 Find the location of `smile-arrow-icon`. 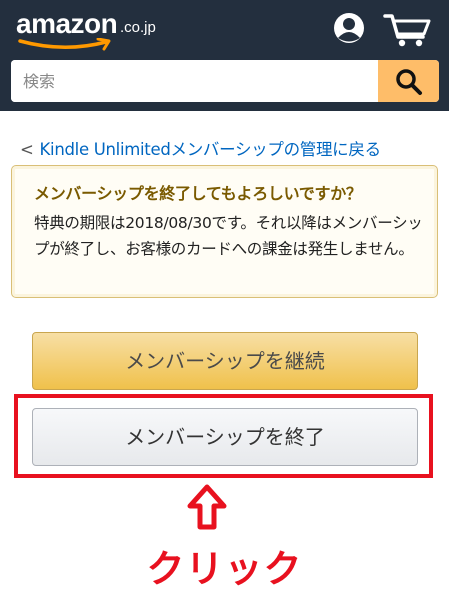

smile-arrow-icon is located at coordinates (64, 44).